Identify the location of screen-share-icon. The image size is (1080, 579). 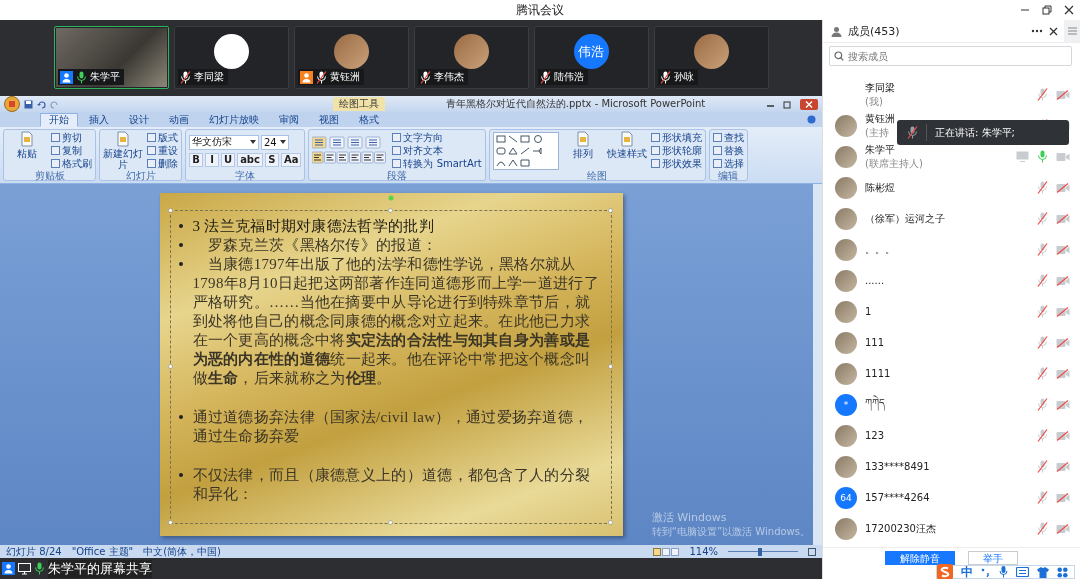
(24, 568).